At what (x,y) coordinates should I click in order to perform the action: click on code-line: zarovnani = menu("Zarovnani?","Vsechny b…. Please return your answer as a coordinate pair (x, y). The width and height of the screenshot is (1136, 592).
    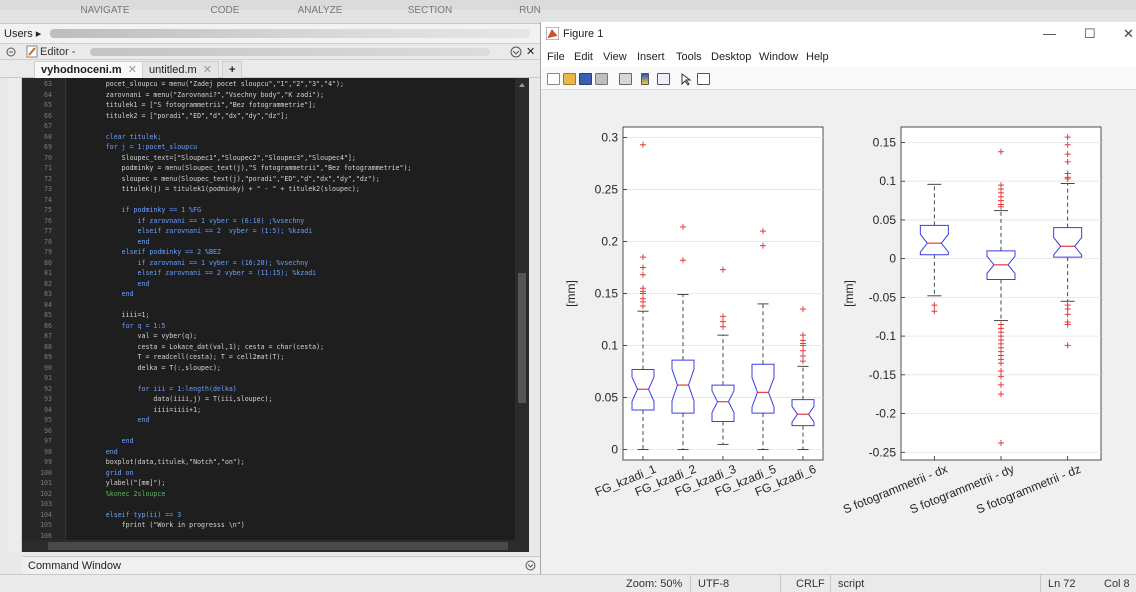
    Looking at the image, I should click on (199, 94).